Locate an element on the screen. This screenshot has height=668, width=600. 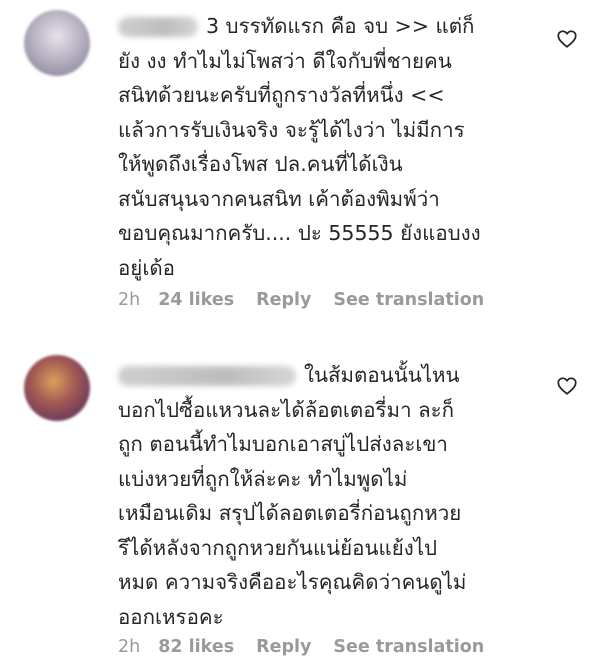
comment-meta: 2h 24 likes Reply See translation is located at coordinates (301, 300).